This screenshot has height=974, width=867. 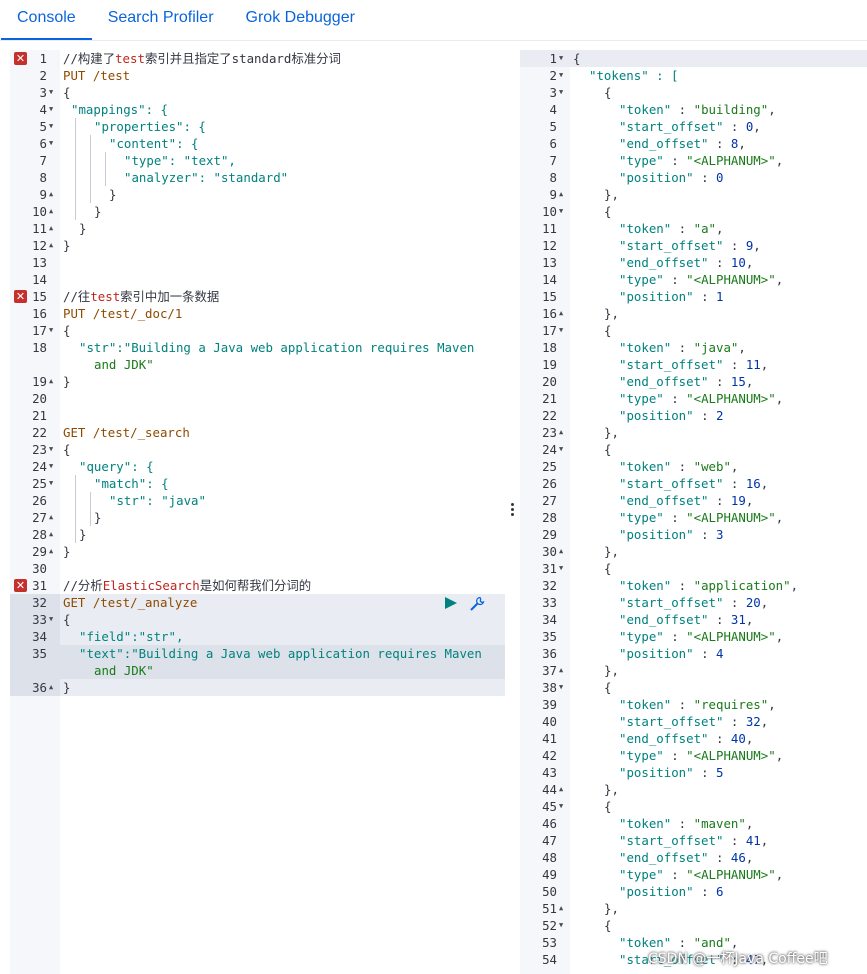 What do you see at coordinates (580, 670) in the screenshot?
I see `code-line: 37 ▲},` at bounding box center [580, 670].